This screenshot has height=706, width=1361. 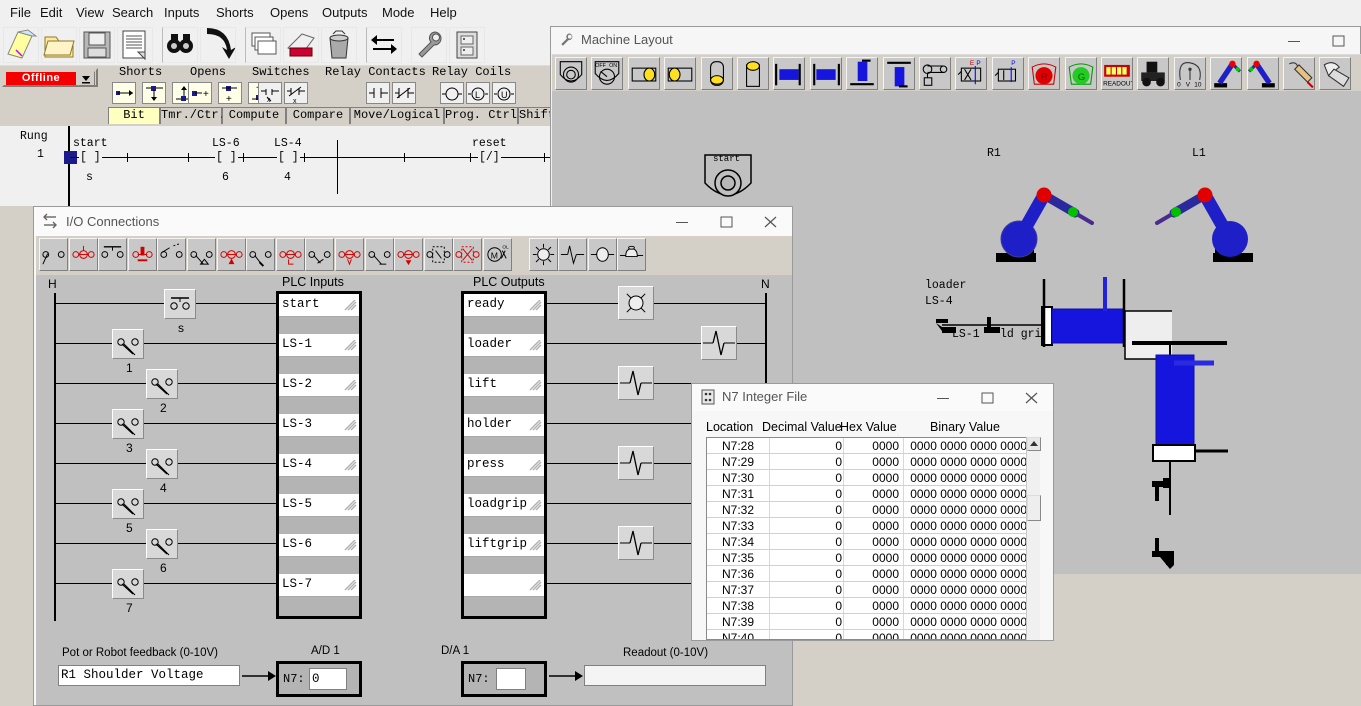 I want to click on cylinder-vertical-down-icon, so click(x=716, y=73).